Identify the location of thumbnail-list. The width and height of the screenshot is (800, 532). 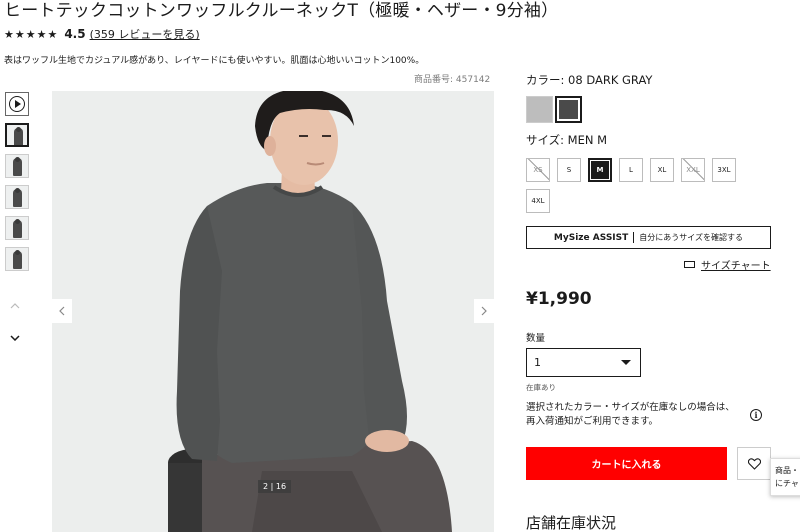
(18, 185).